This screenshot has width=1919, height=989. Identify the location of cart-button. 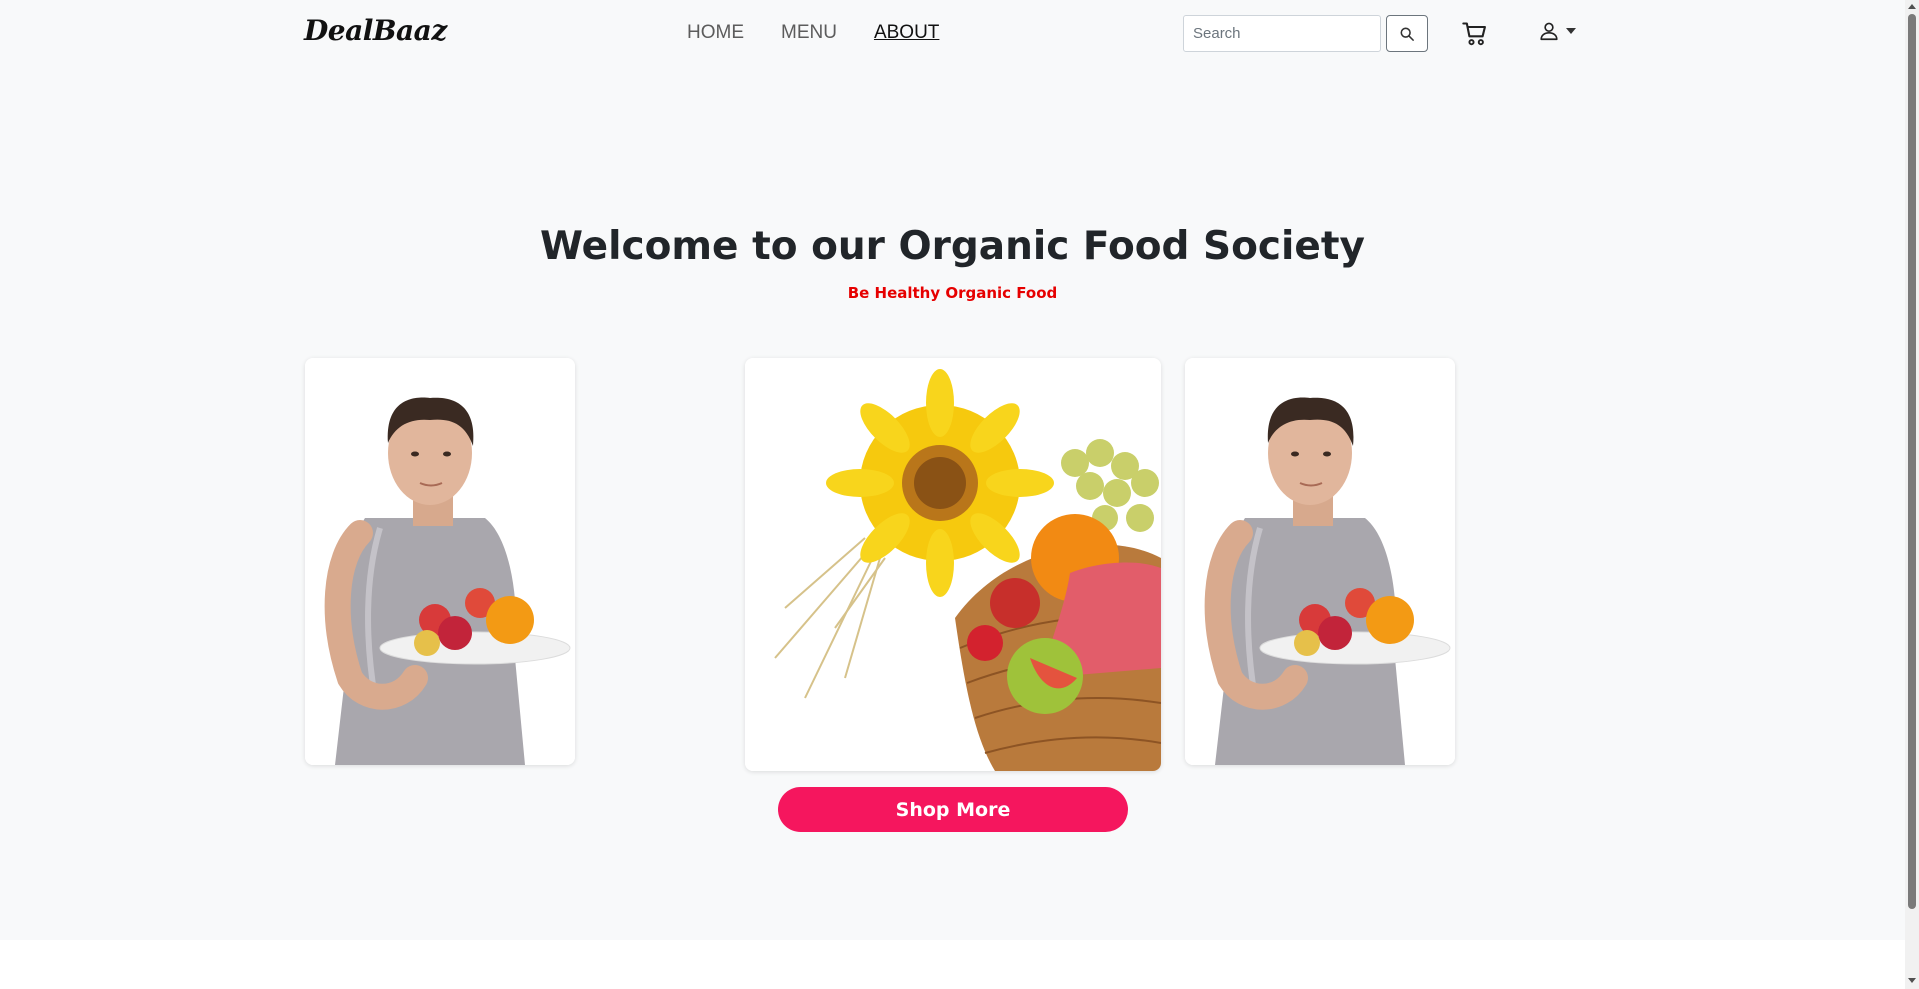
(1475, 34).